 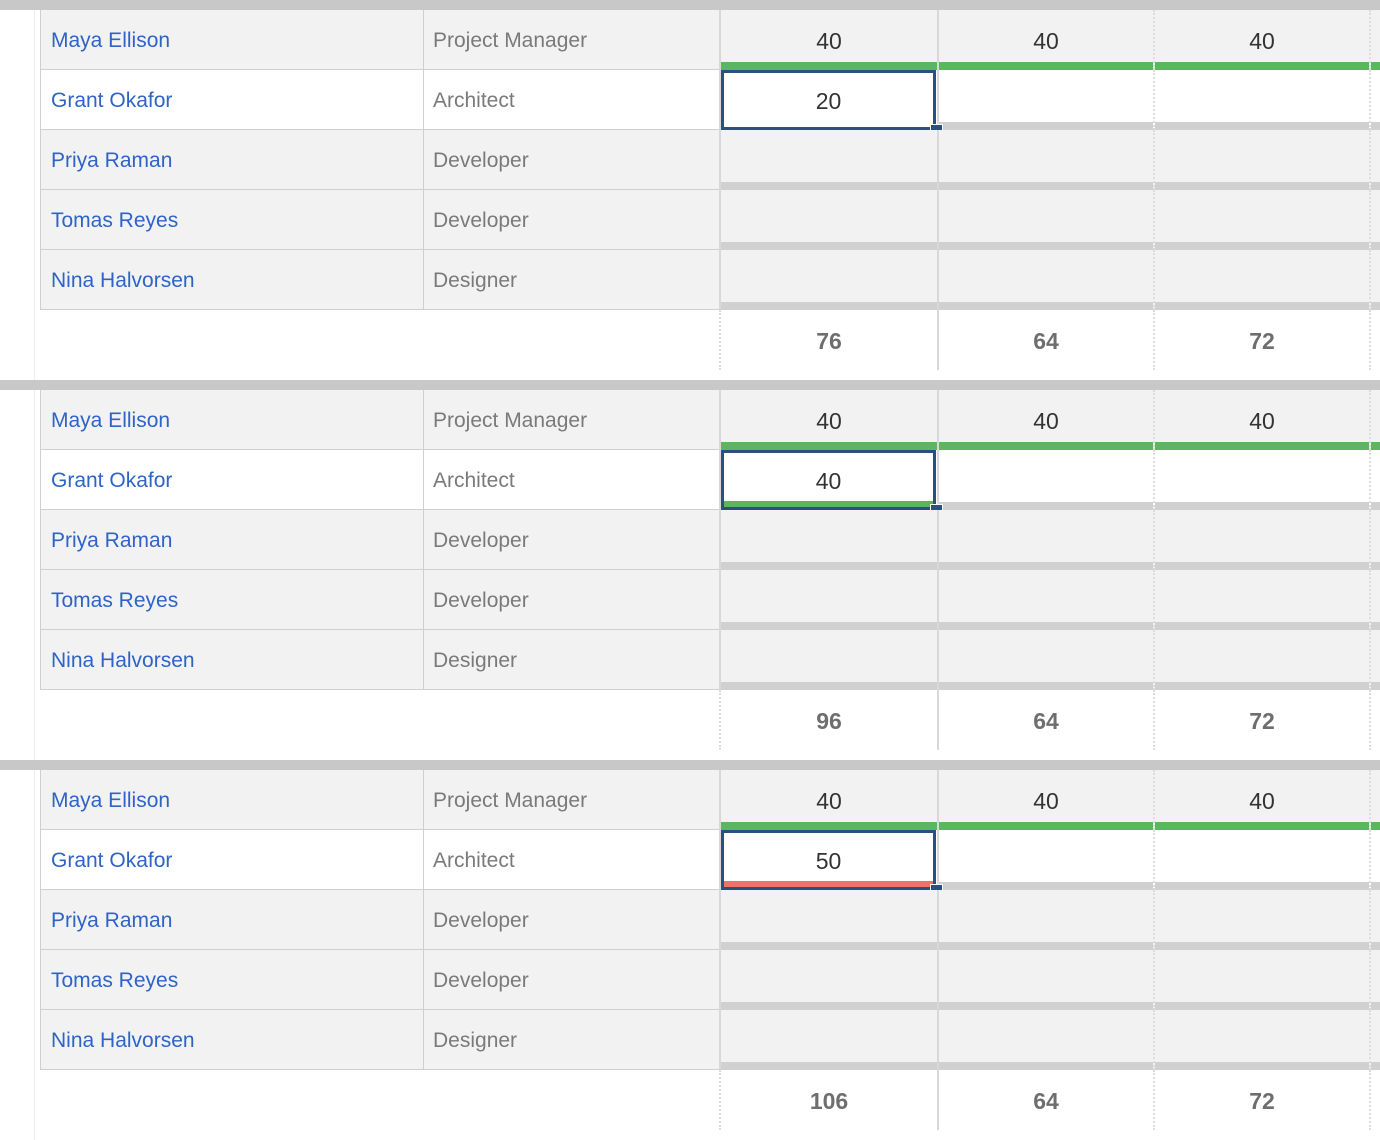 I want to click on week-total-cell, so click(x=1374, y=340).